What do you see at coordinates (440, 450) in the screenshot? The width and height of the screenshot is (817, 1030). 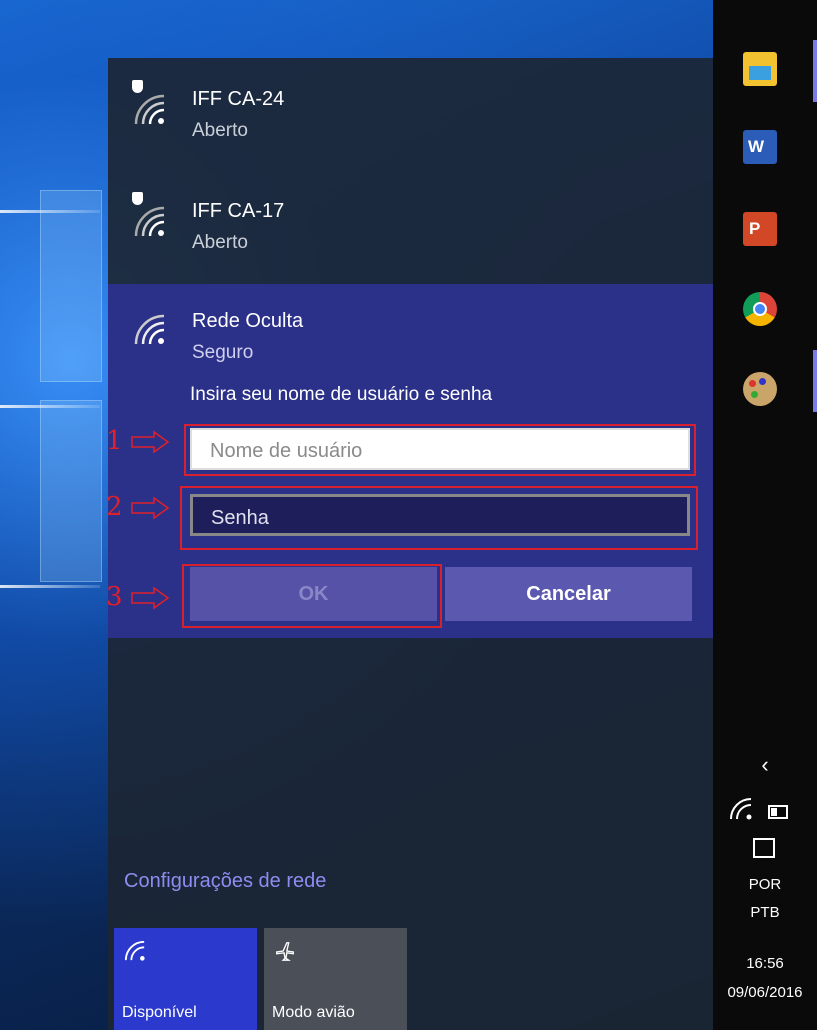 I see `annotation-box-username` at bounding box center [440, 450].